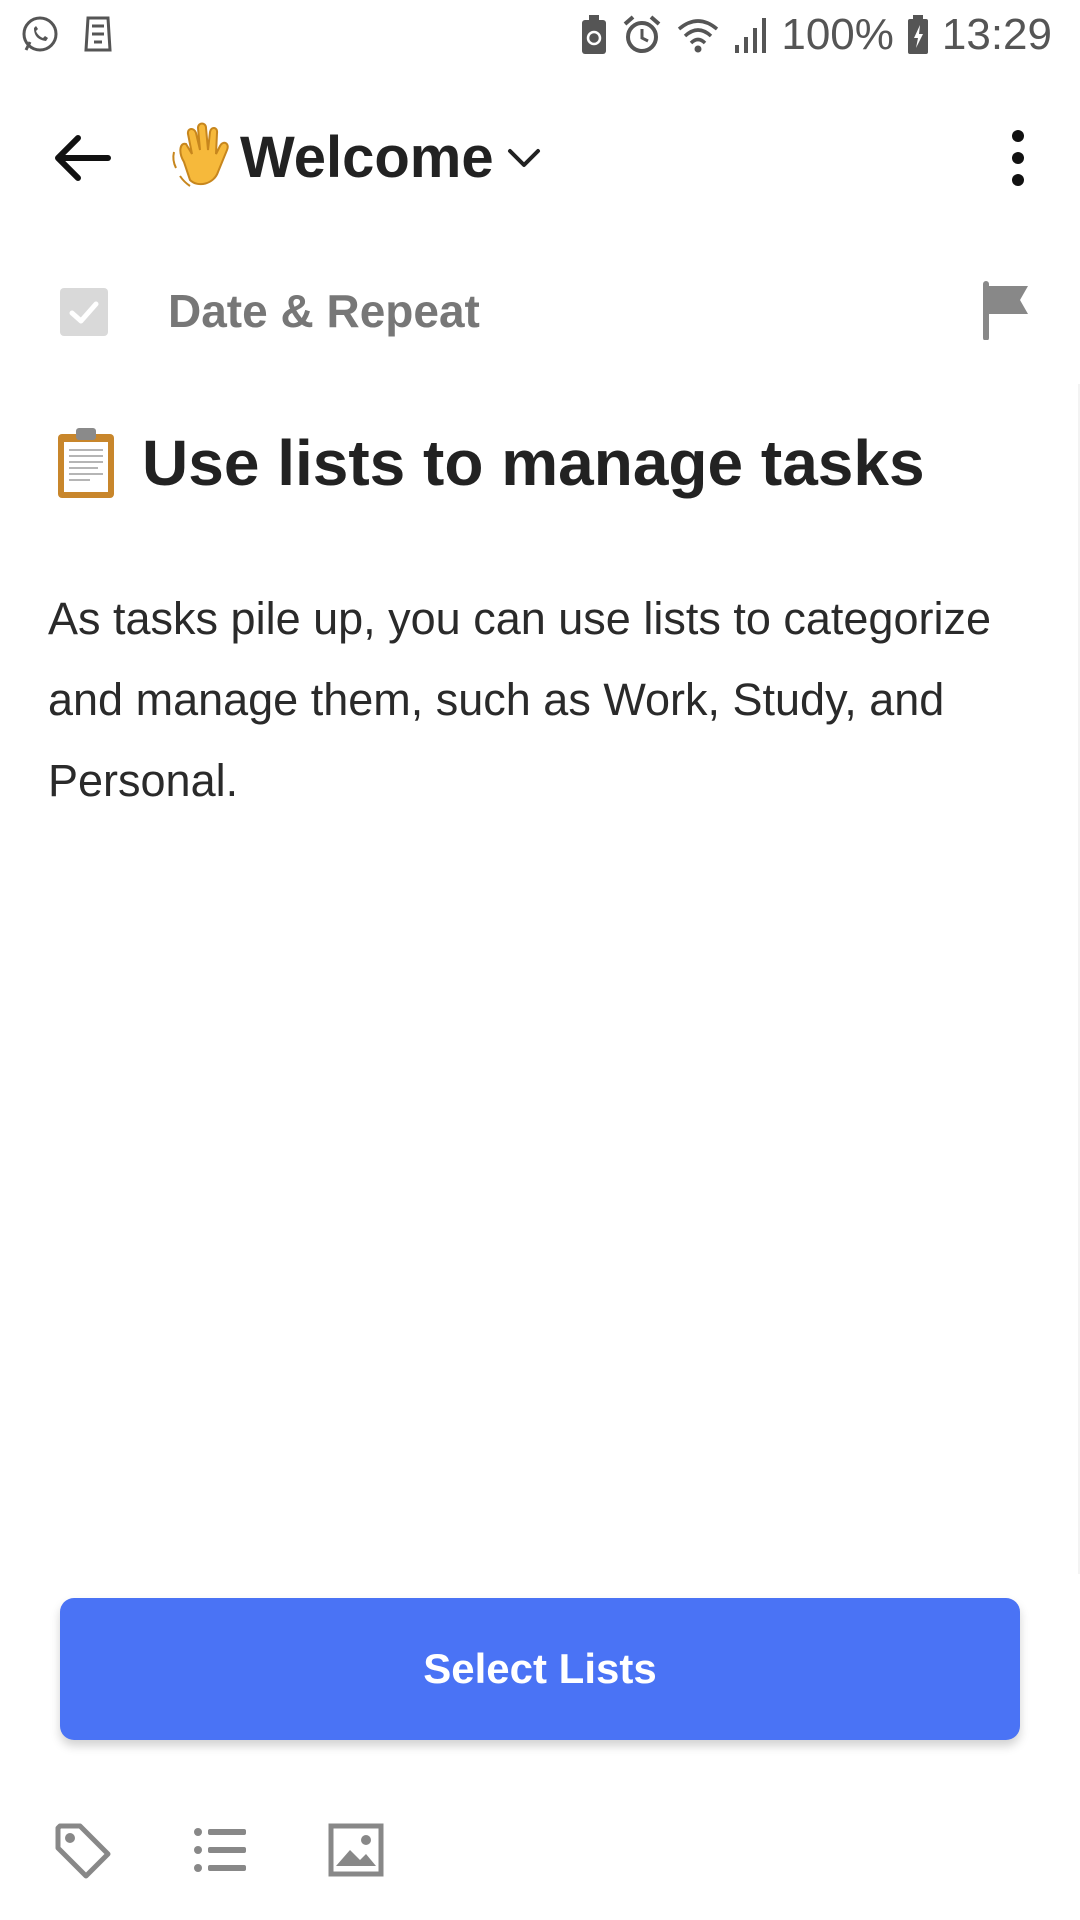  Describe the element at coordinates (540, 1850) in the screenshot. I see `bottom-toolbar` at that location.